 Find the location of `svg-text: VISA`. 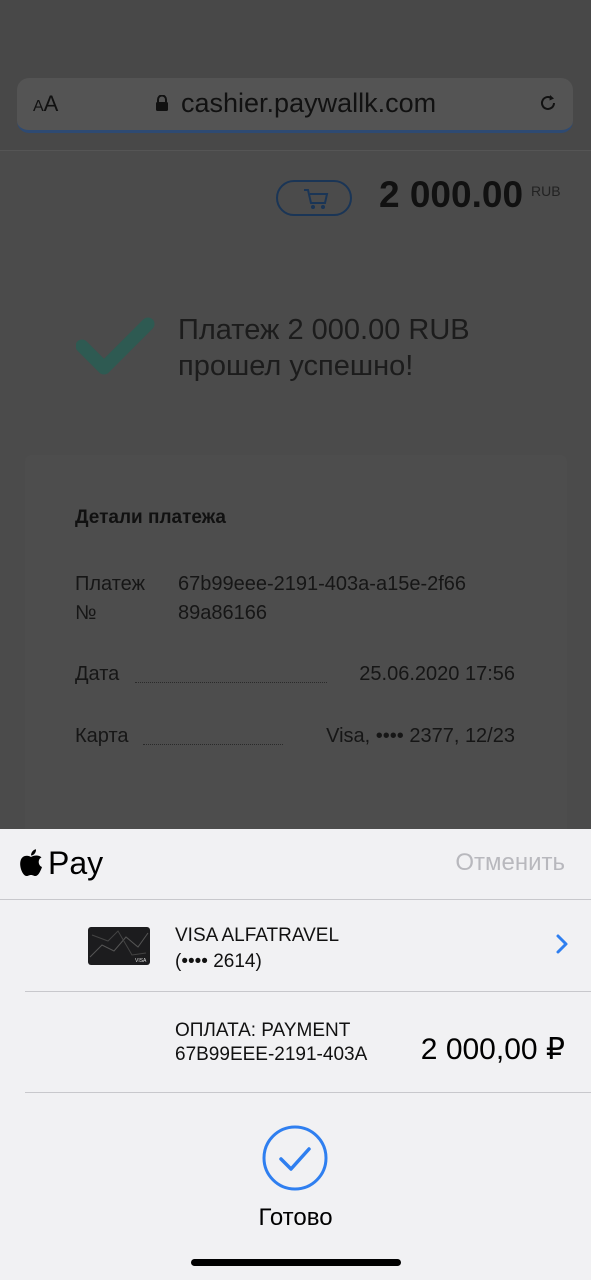

svg-text: VISA is located at coordinates (141, 961).